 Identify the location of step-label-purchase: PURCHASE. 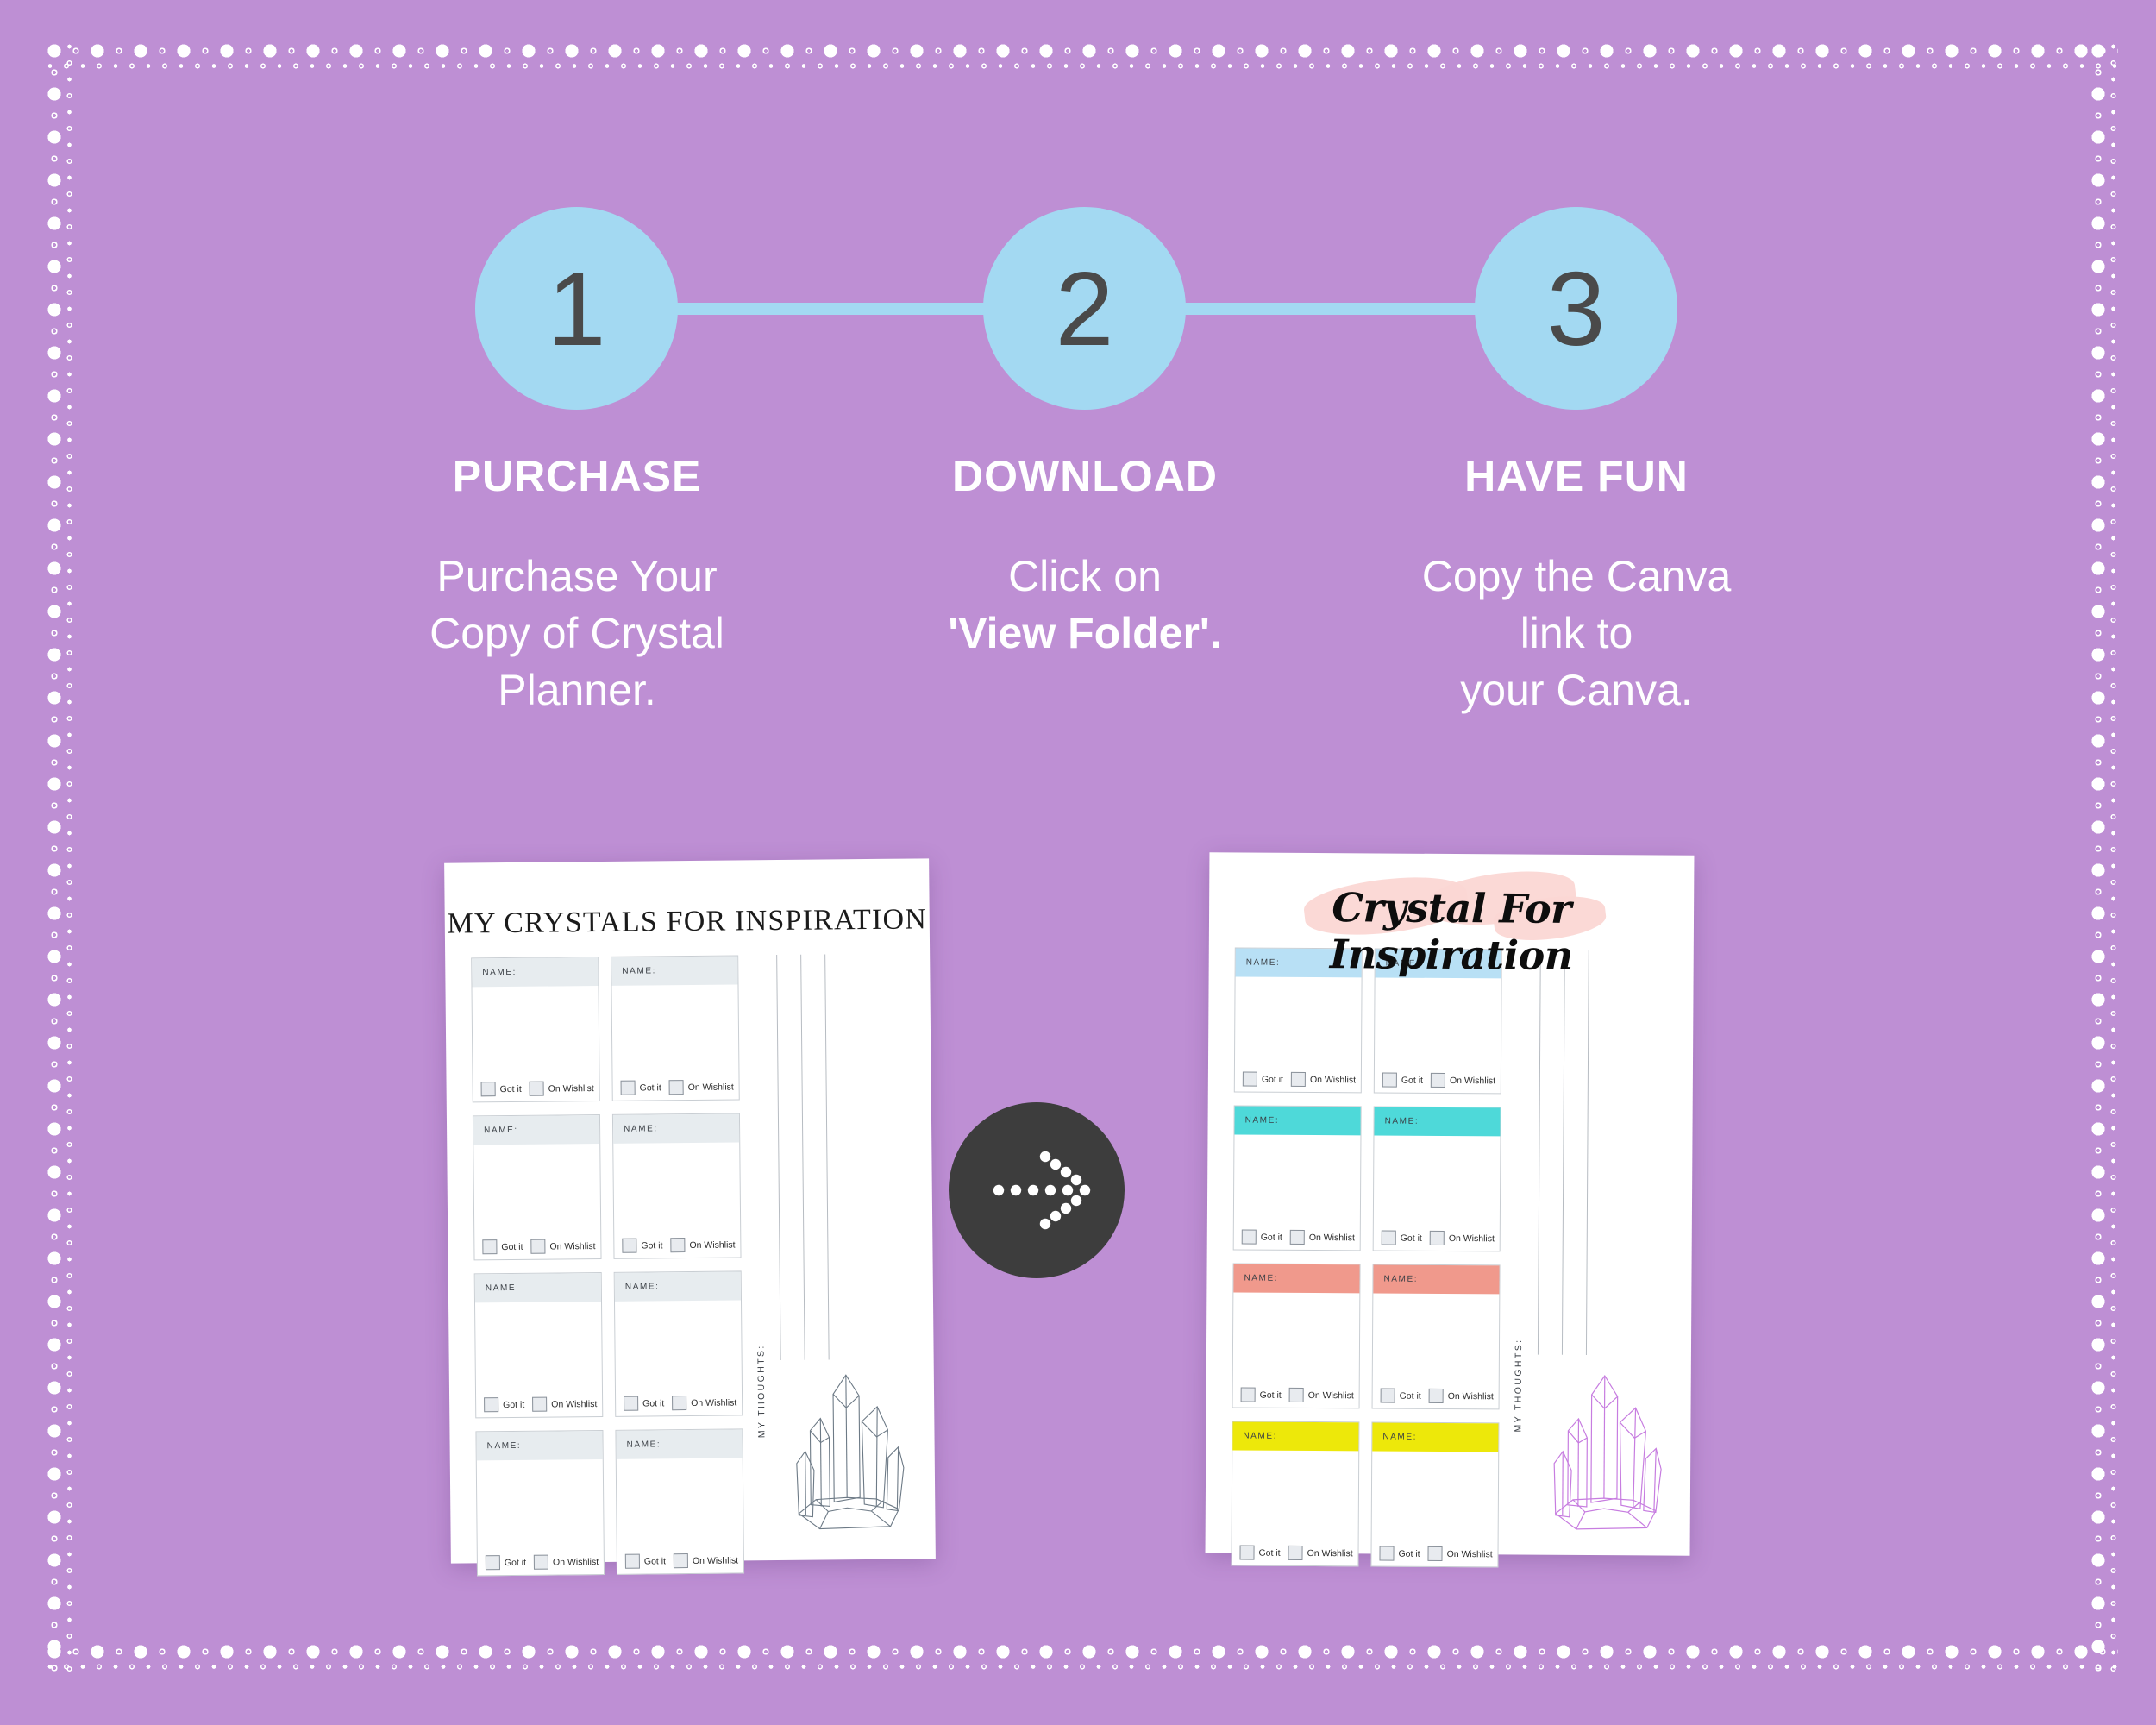
(577, 476).